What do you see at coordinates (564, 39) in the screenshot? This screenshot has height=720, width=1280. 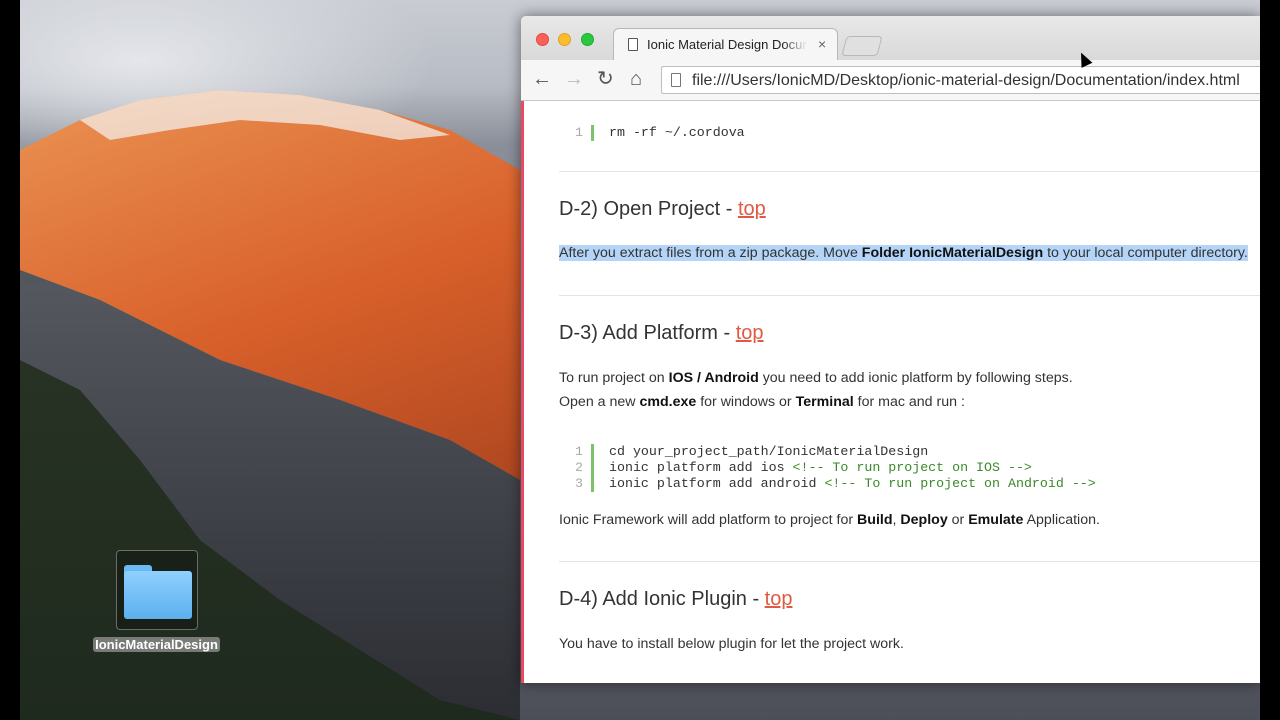 I see `minimize-window-button` at bounding box center [564, 39].